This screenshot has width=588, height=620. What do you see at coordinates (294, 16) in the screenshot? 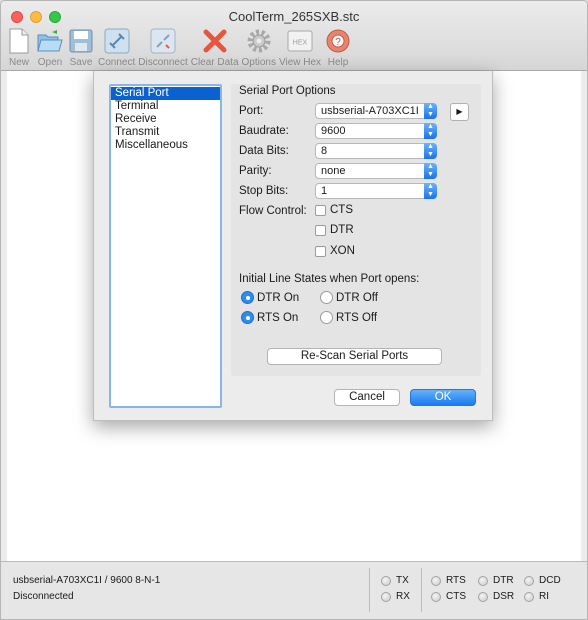
I see `window-title: CoolTerm_265SXB.stc` at bounding box center [294, 16].